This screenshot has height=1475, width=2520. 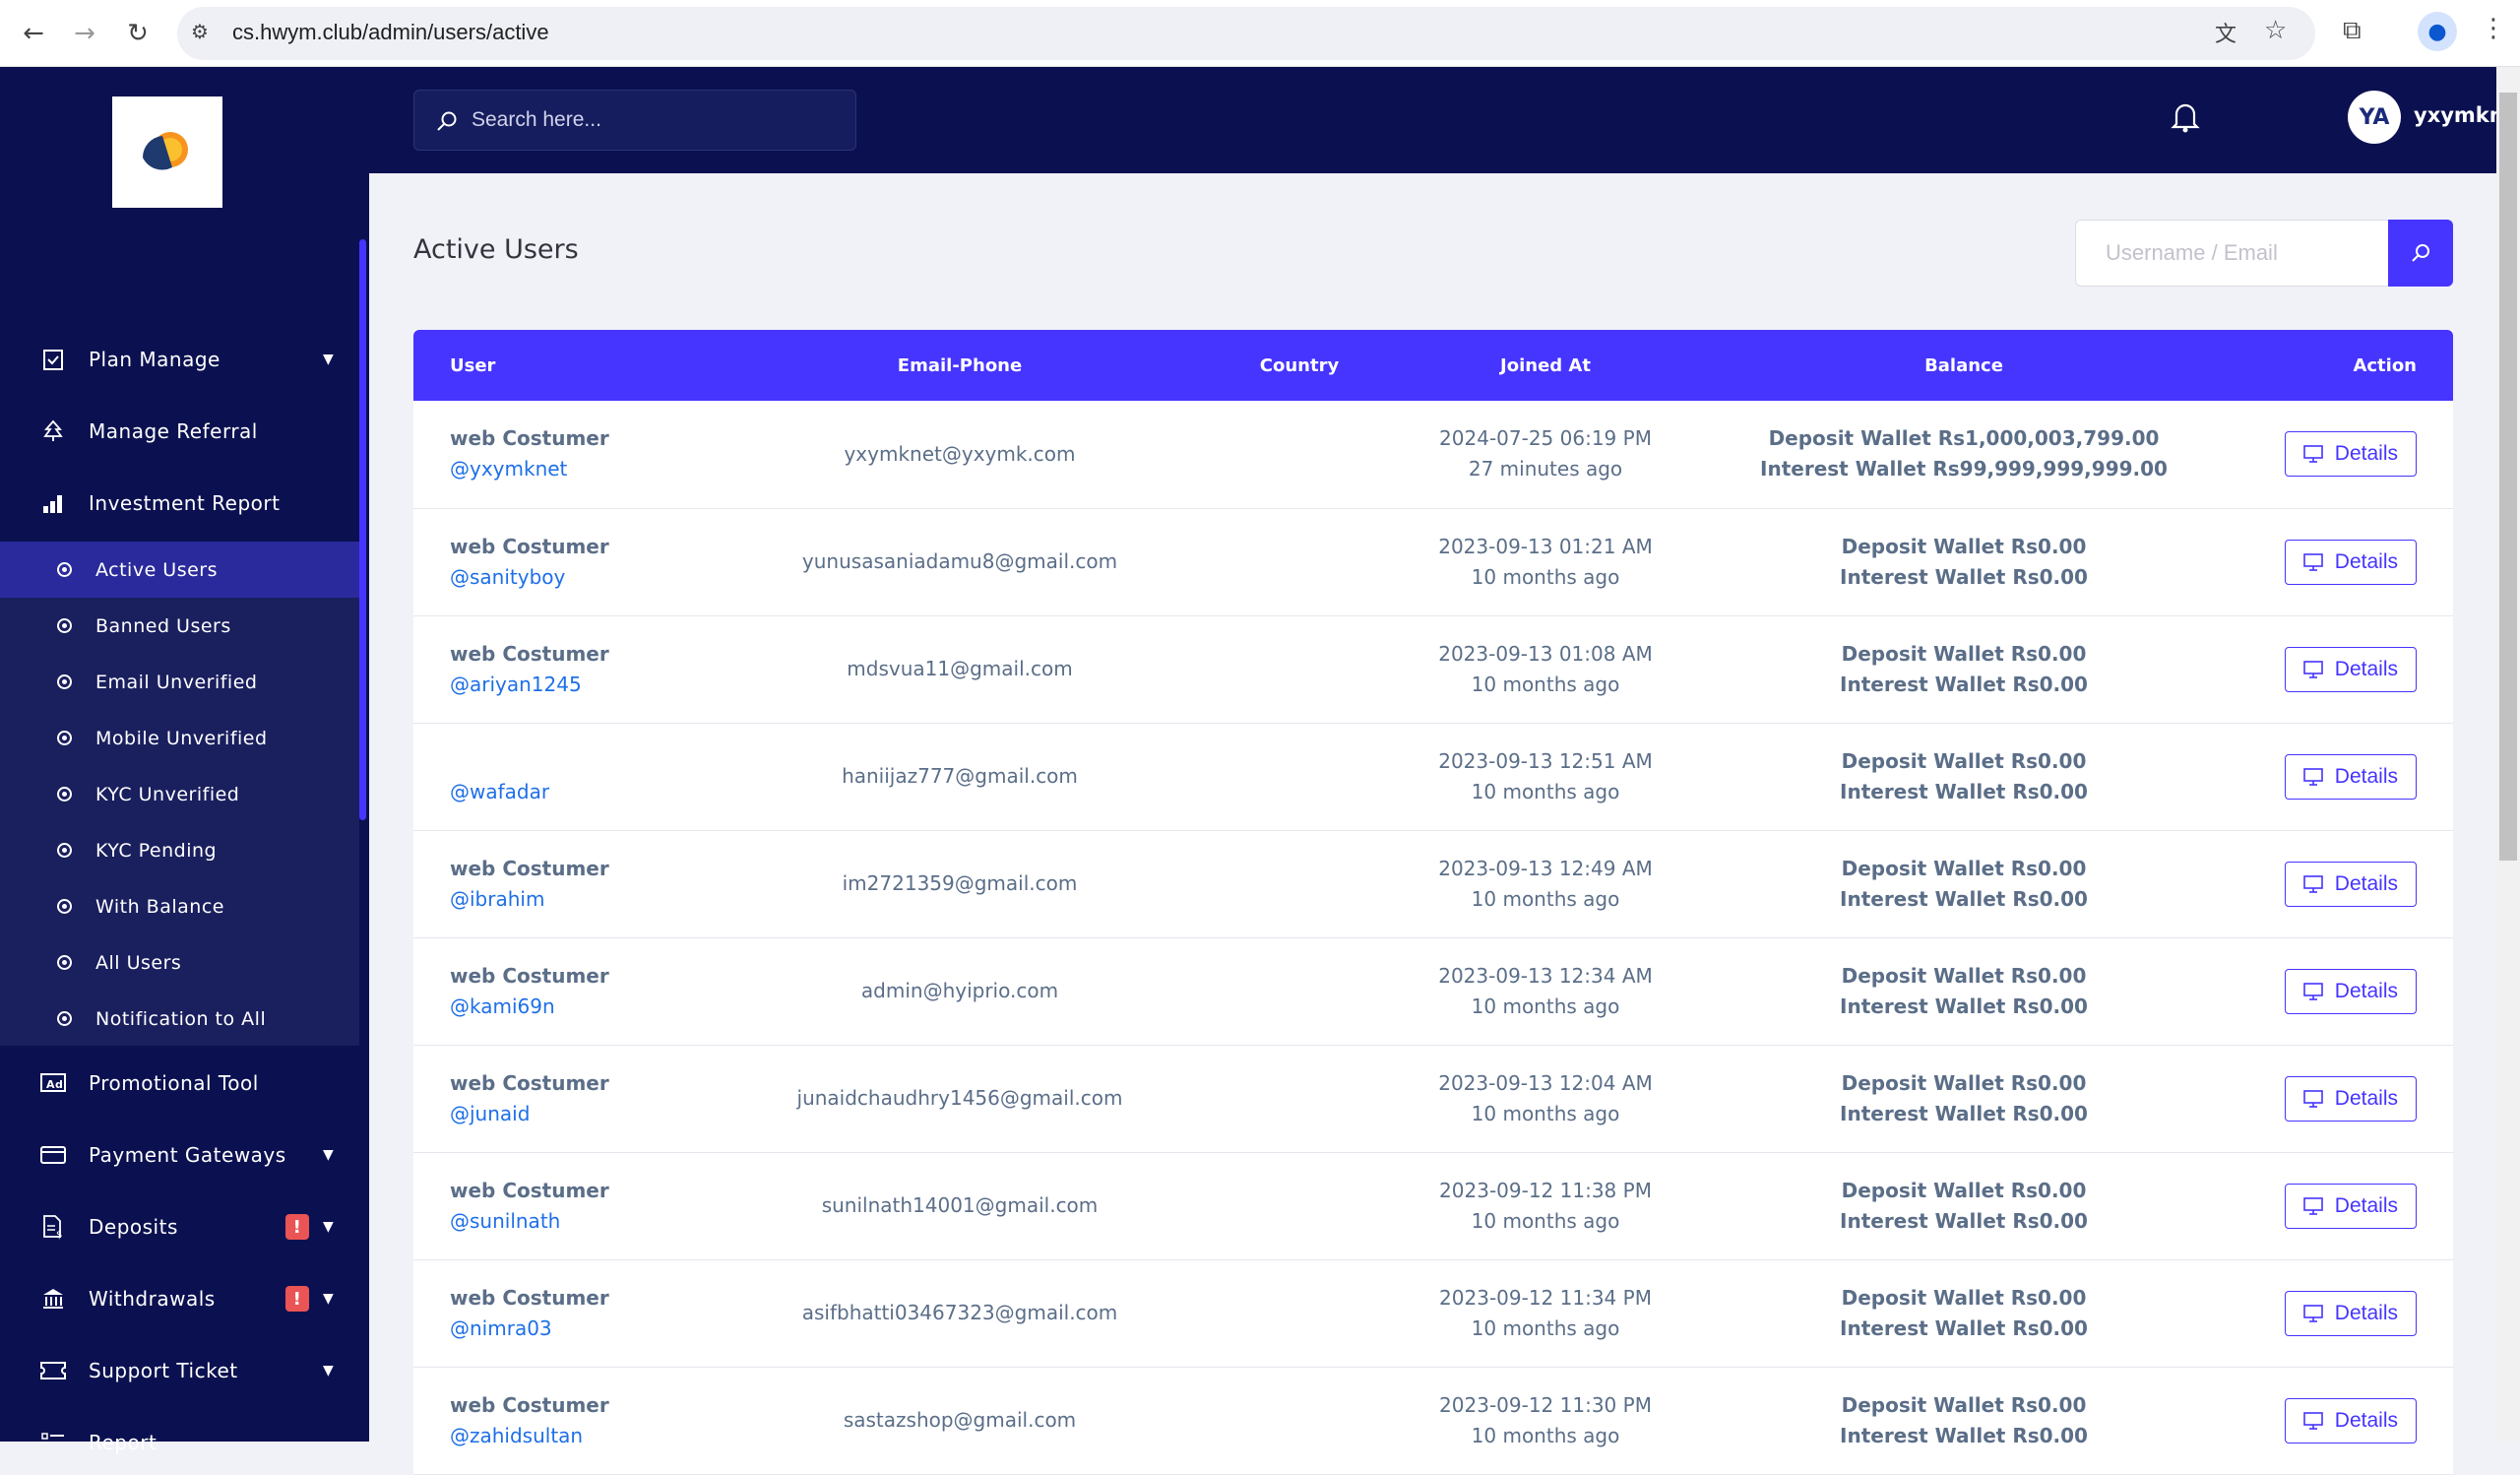 What do you see at coordinates (179, 1226) in the screenshot?
I see `sidebar-item-deposits: $ Deposits! ▼` at bounding box center [179, 1226].